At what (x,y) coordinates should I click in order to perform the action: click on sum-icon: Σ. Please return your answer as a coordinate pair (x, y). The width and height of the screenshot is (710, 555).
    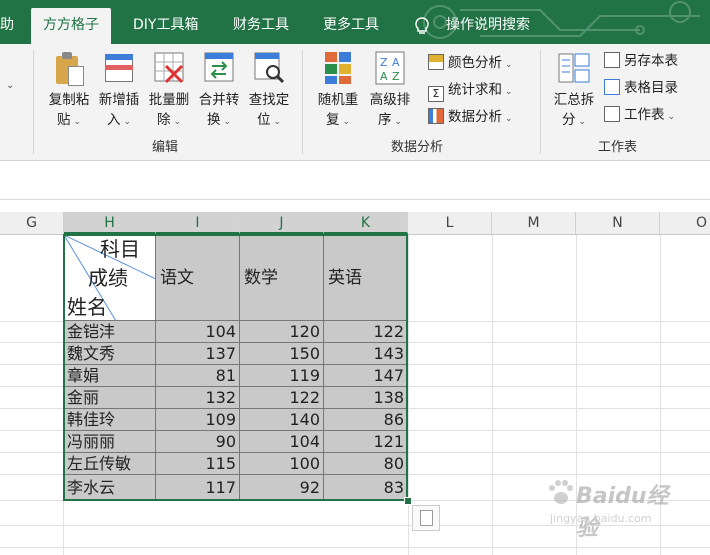
    Looking at the image, I should click on (436, 94).